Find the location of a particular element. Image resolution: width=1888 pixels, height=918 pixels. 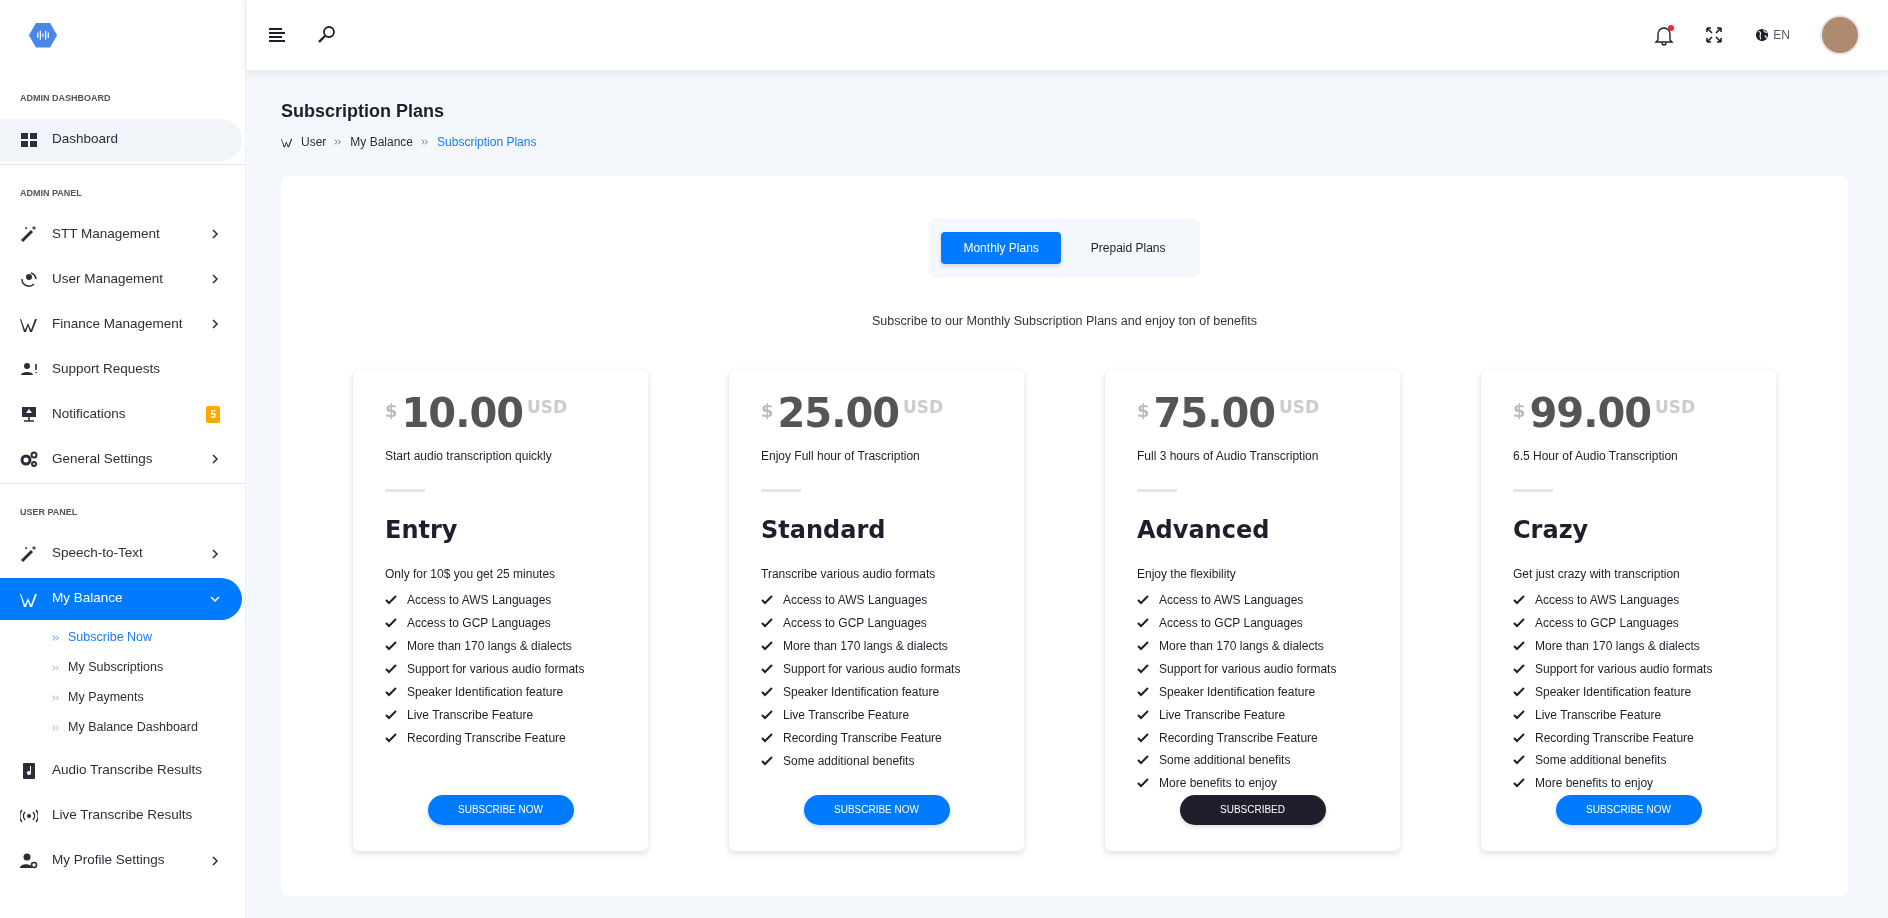

plan-name: Entry is located at coordinates (422, 530).